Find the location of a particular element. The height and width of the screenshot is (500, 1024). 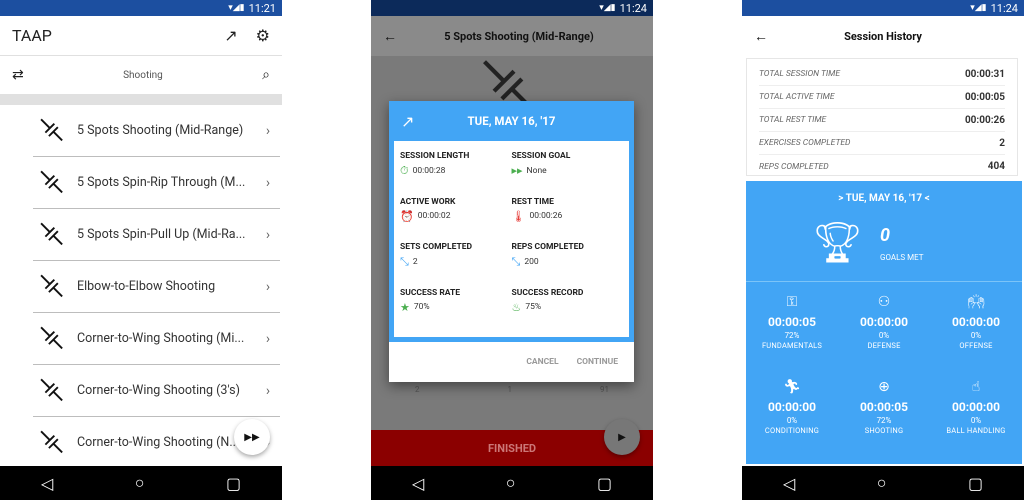

list-item: ⊣⊢ 5 Spots Spin-Pull Up (Mid-Ra... › is located at coordinates (155, 235).